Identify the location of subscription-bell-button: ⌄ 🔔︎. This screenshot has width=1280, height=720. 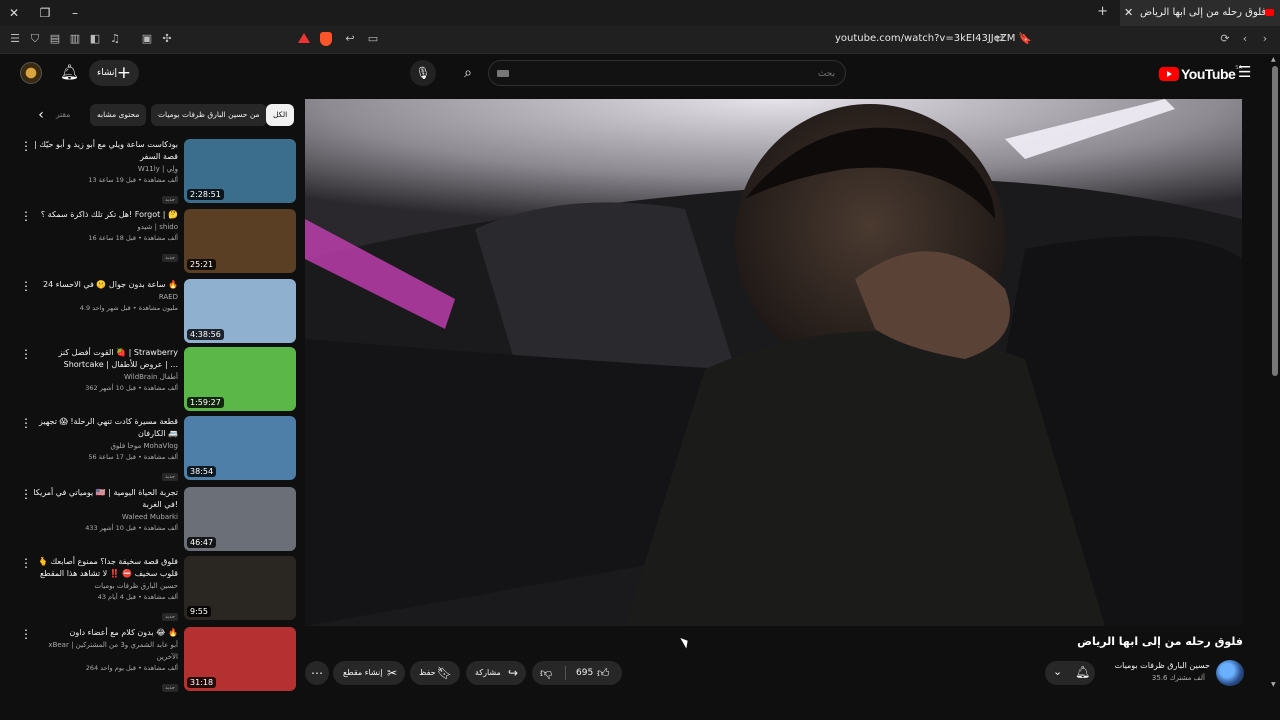
(1070, 673).